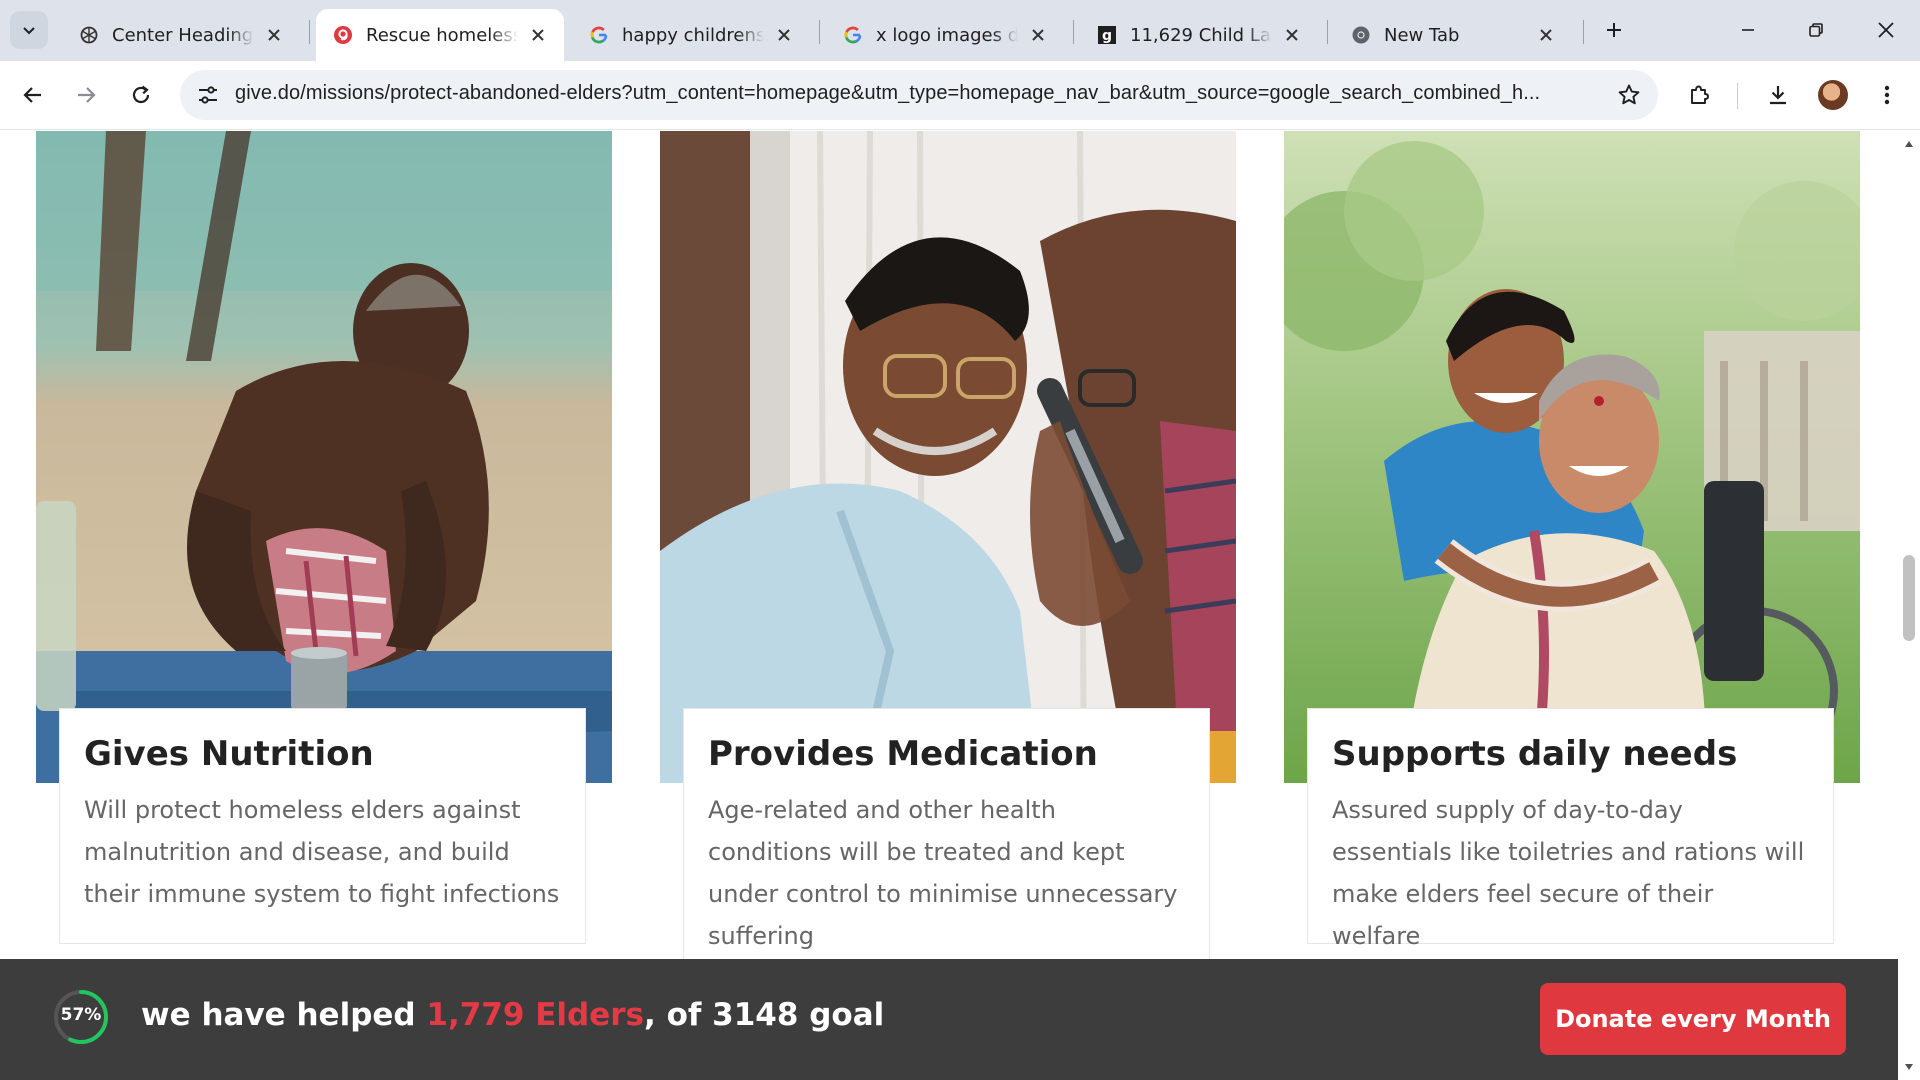 This screenshot has width=1920, height=1080. I want to click on tab-title: 11,629 Child Labour, so click(1201, 35).